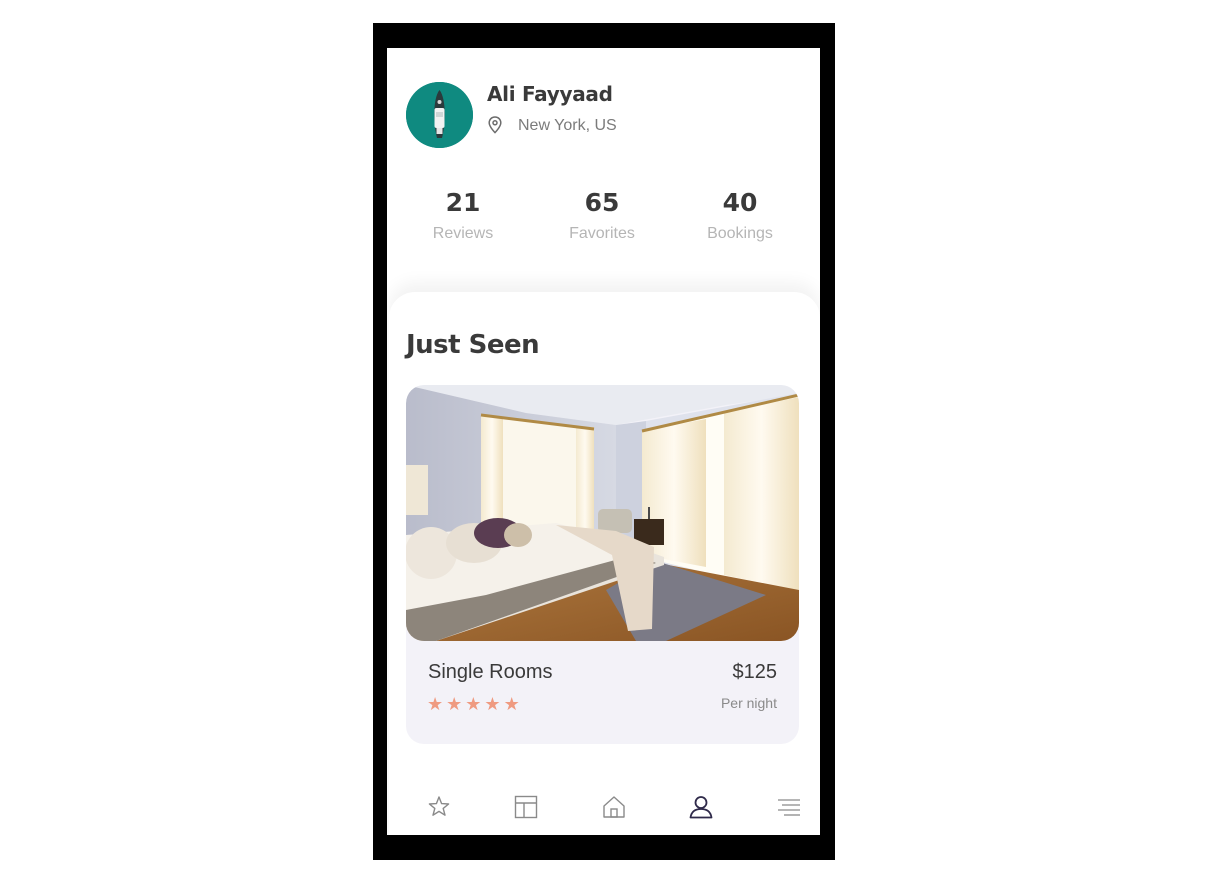 This screenshot has height=884, width=1208. What do you see at coordinates (614, 807) in the screenshot?
I see `nav-home-icon` at bounding box center [614, 807].